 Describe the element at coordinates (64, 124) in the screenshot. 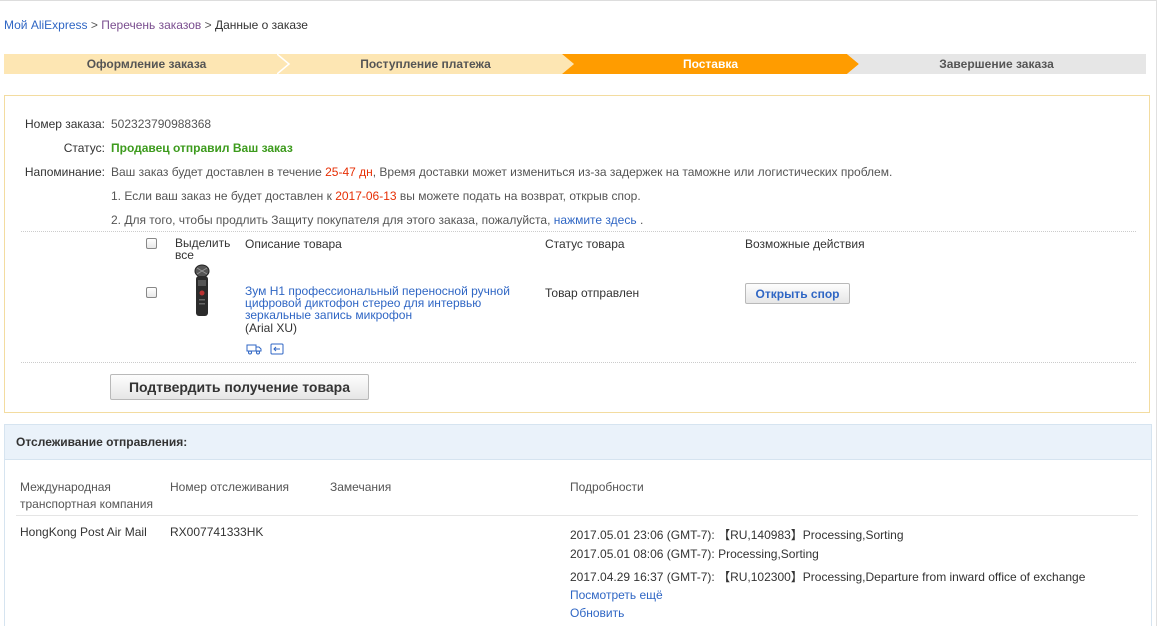

I see `order-number-label: Номер заказа:` at that location.